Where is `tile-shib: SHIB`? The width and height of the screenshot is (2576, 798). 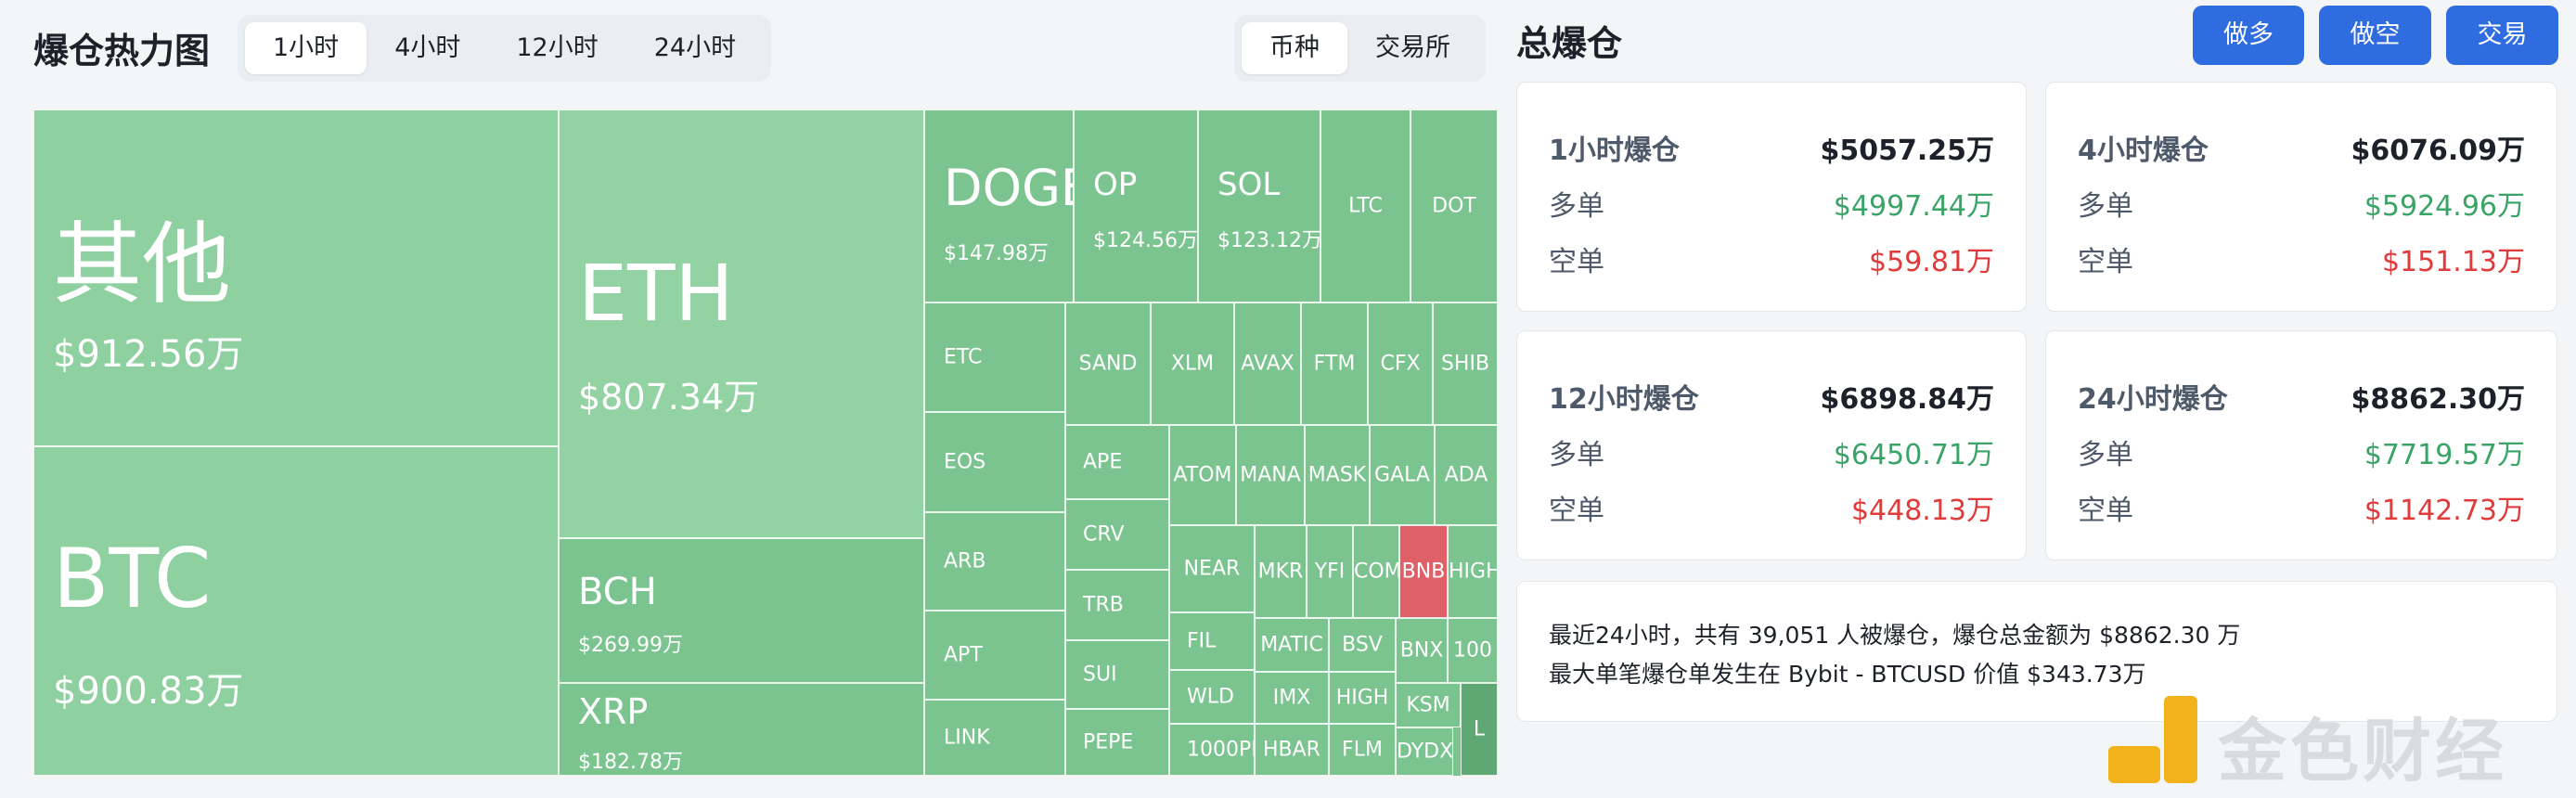 tile-shib: SHIB is located at coordinates (1465, 363).